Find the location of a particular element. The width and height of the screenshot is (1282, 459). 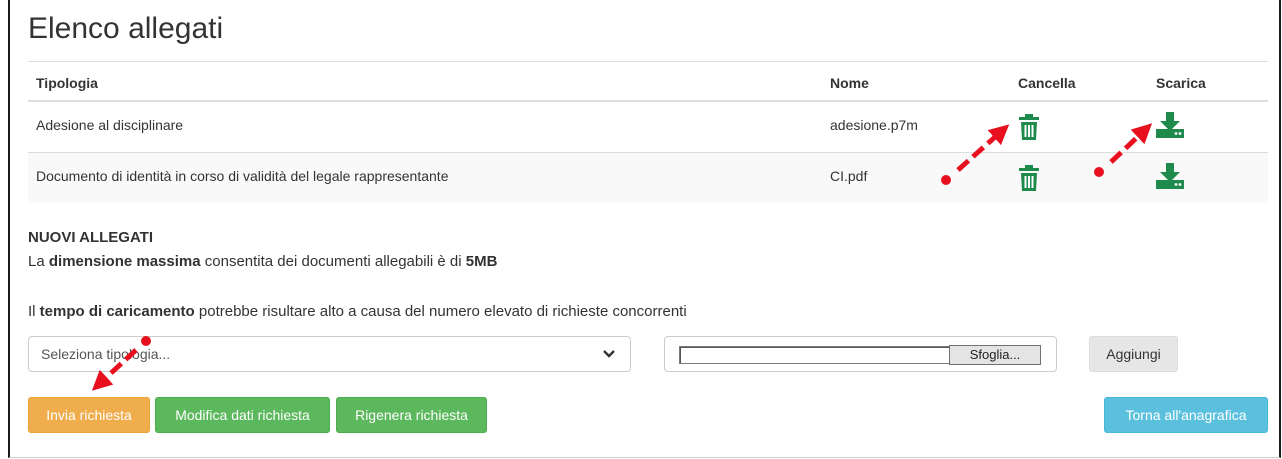

row-nome: CI.pdf is located at coordinates (849, 176).